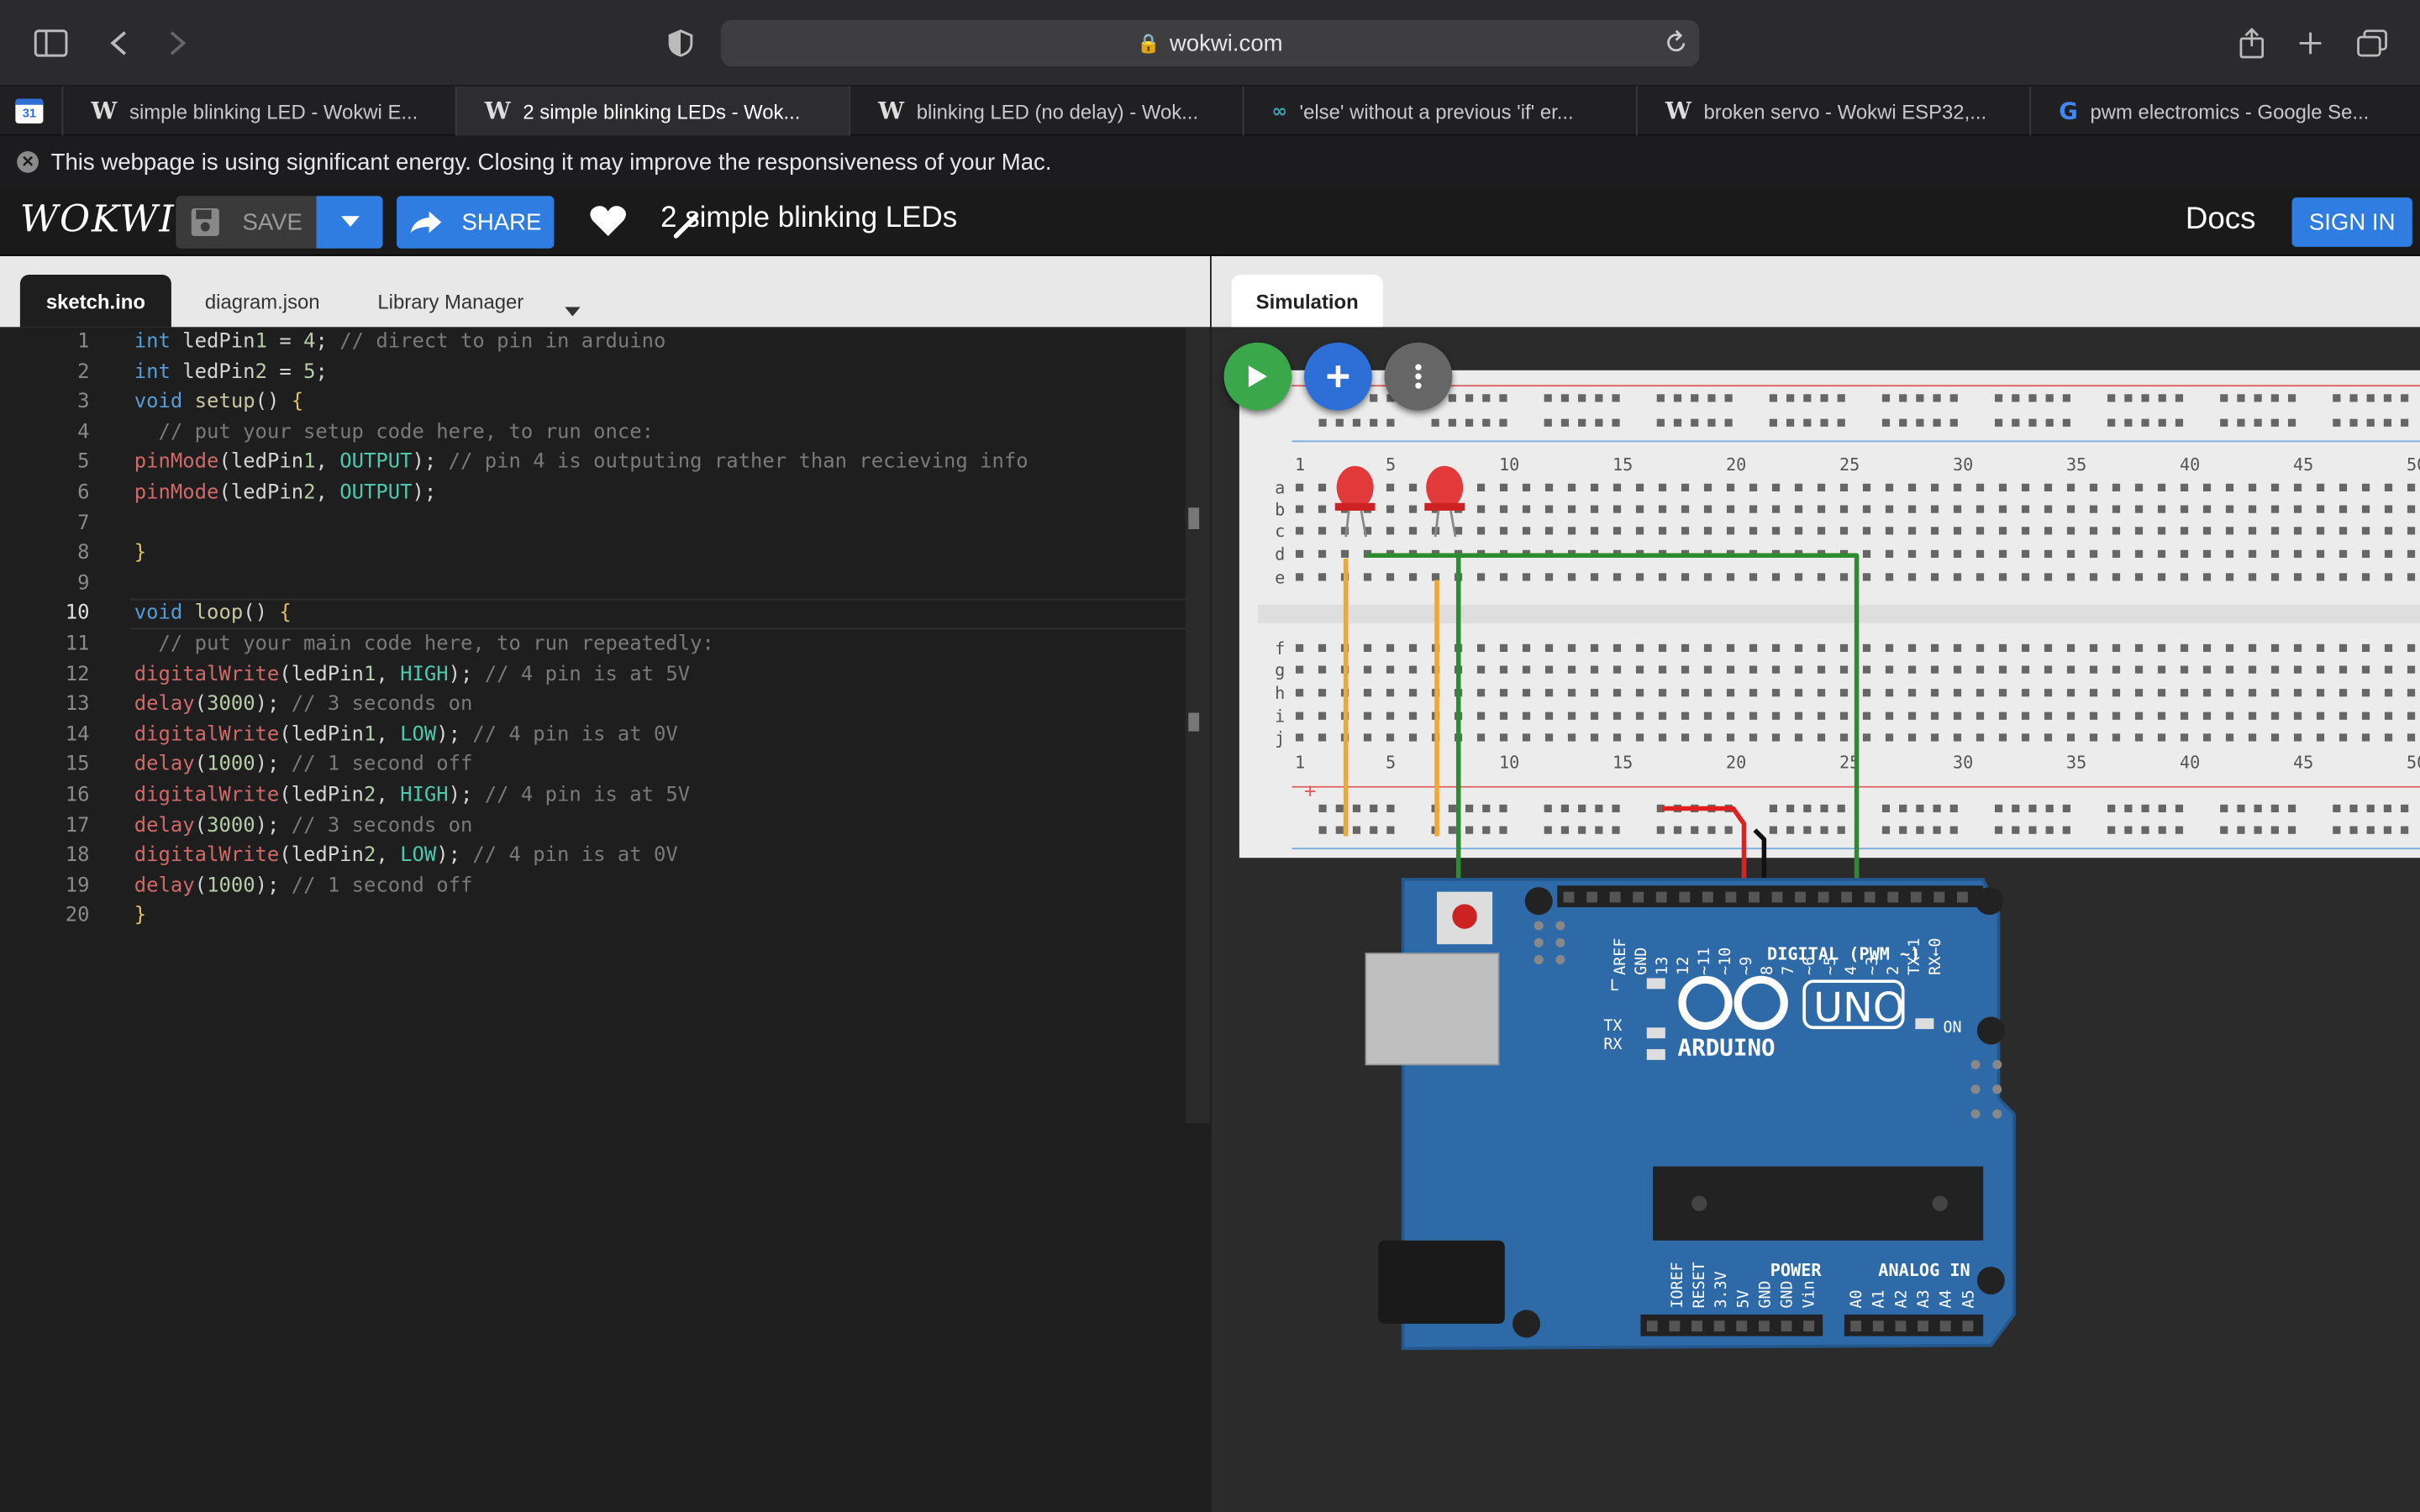 Image resolution: width=2420 pixels, height=1512 pixels. Describe the element at coordinates (77, 644) in the screenshot. I see `line-number: 11` at that location.